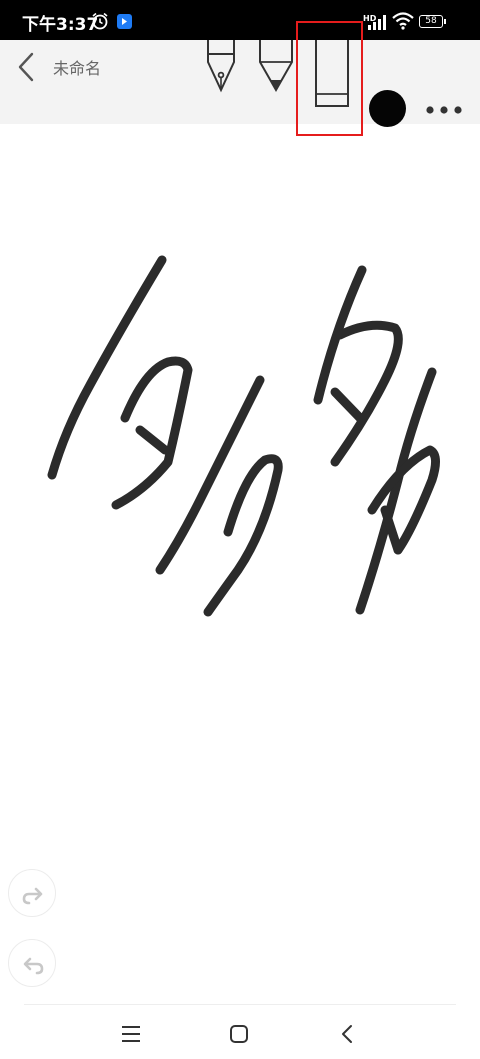  I want to click on alarm-icon, so click(100, 21).